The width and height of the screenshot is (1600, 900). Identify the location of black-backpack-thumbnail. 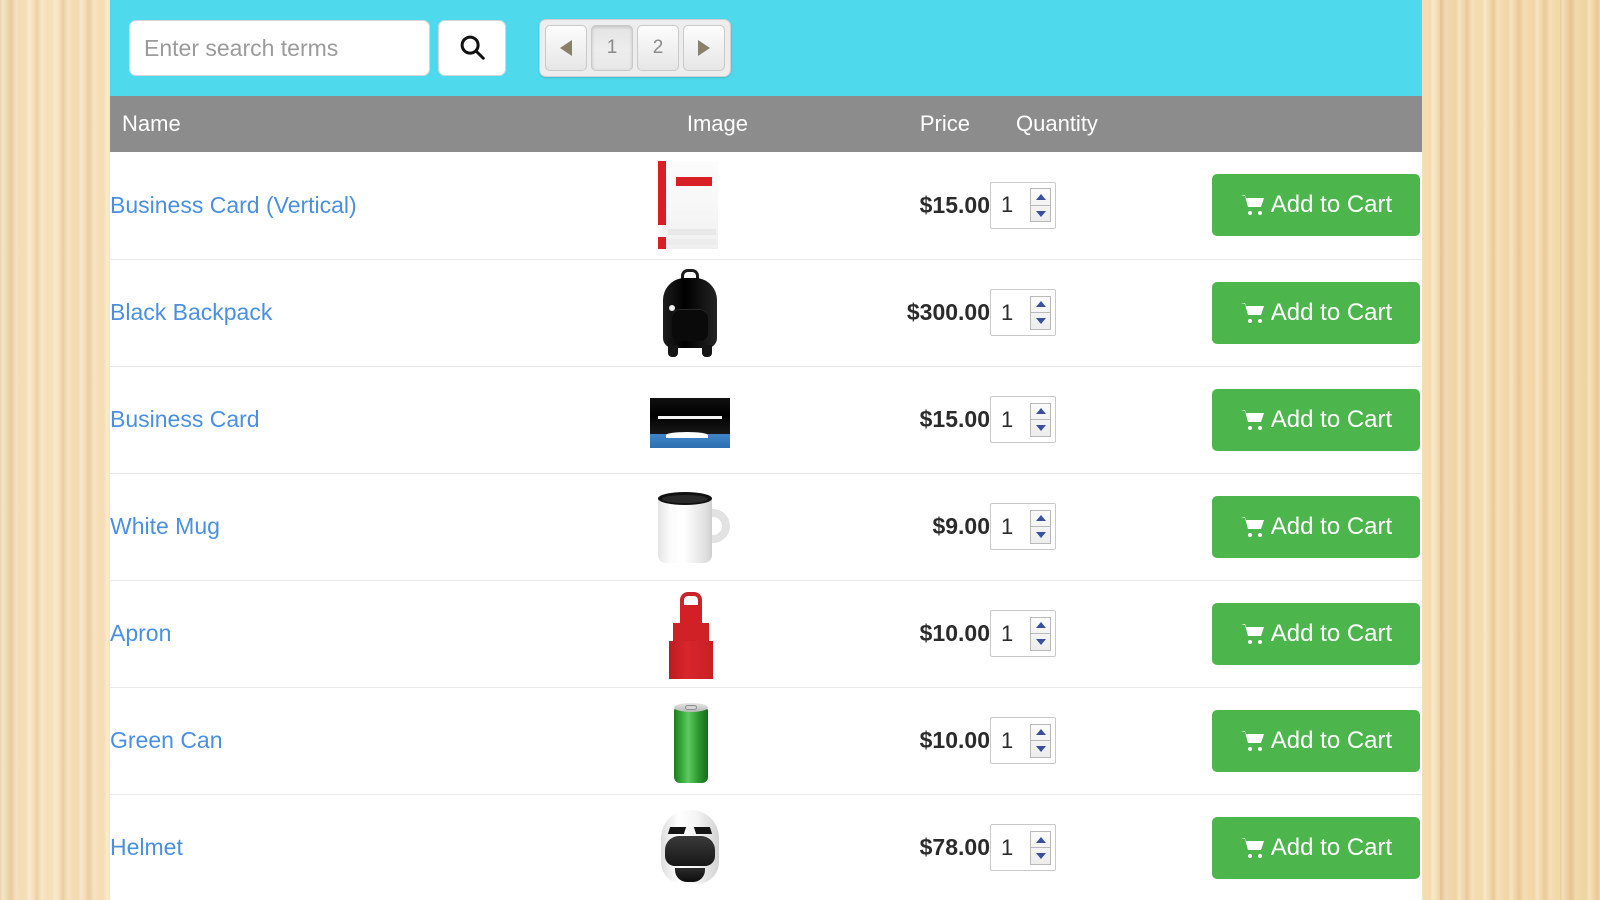
(690, 313).